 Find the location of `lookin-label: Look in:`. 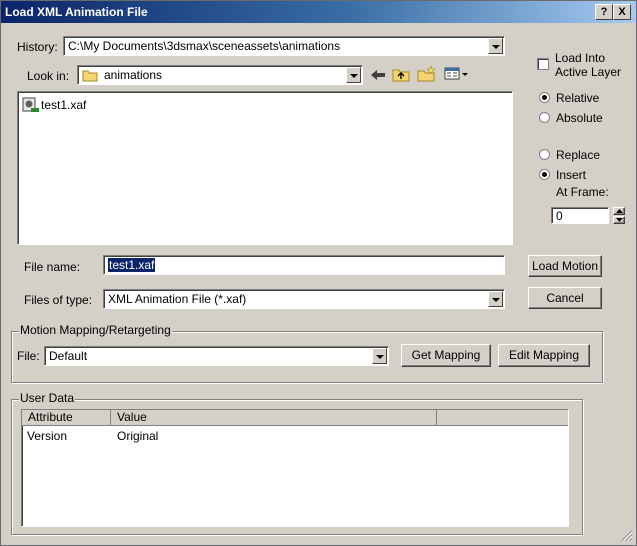

lookin-label: Look in: is located at coordinates (48, 76).